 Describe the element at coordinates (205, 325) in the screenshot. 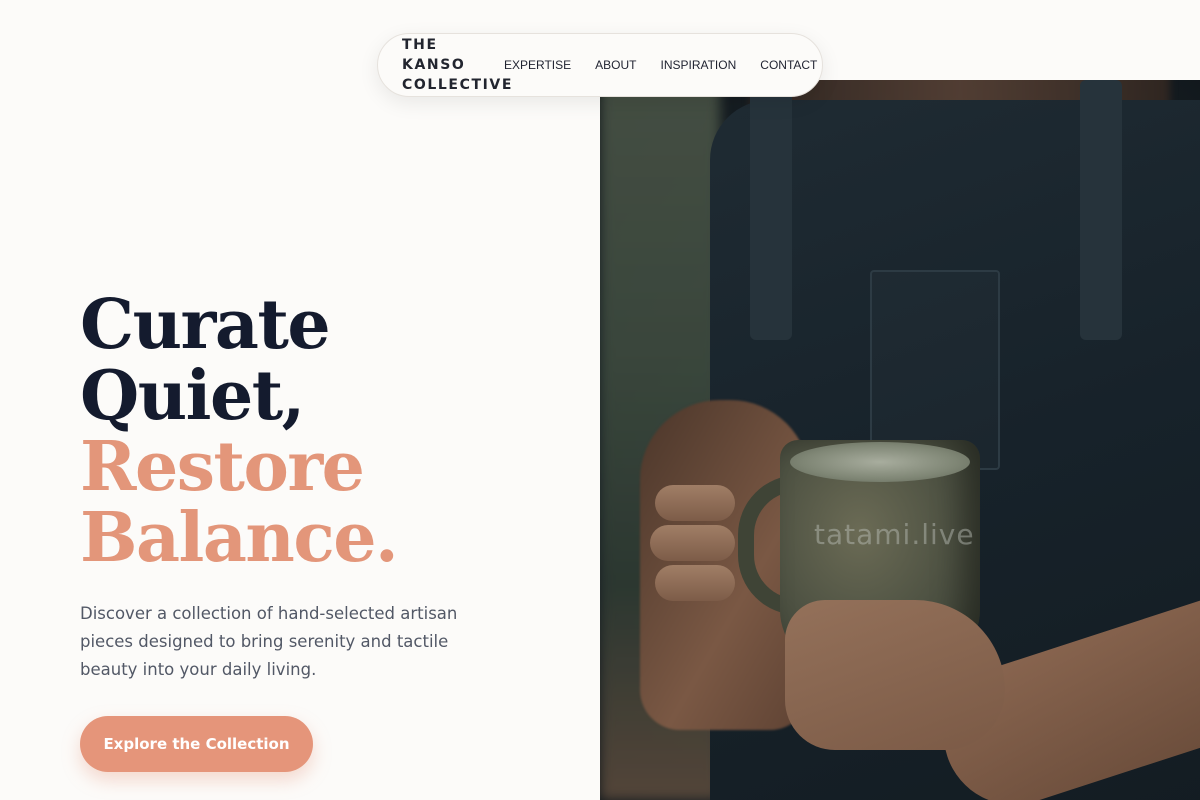

I see `headline-line-1: Curate` at that location.